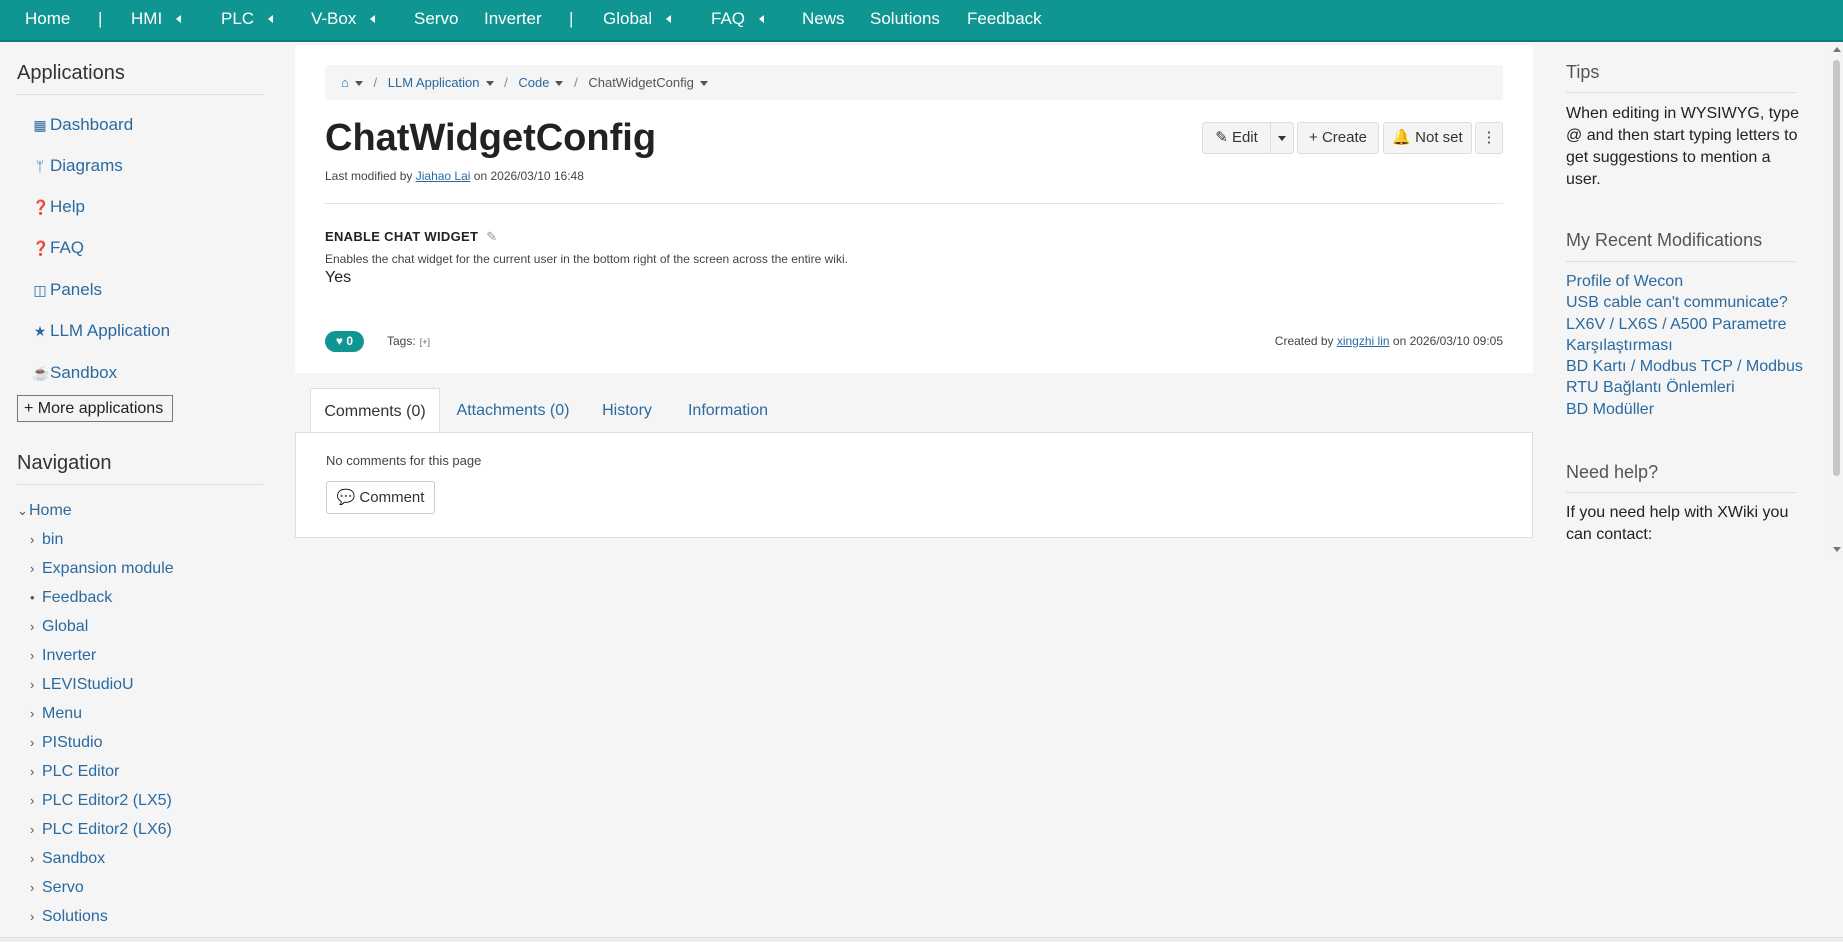  What do you see at coordinates (22, 510) in the screenshot?
I see `chevron-down-icon: ⌄` at bounding box center [22, 510].